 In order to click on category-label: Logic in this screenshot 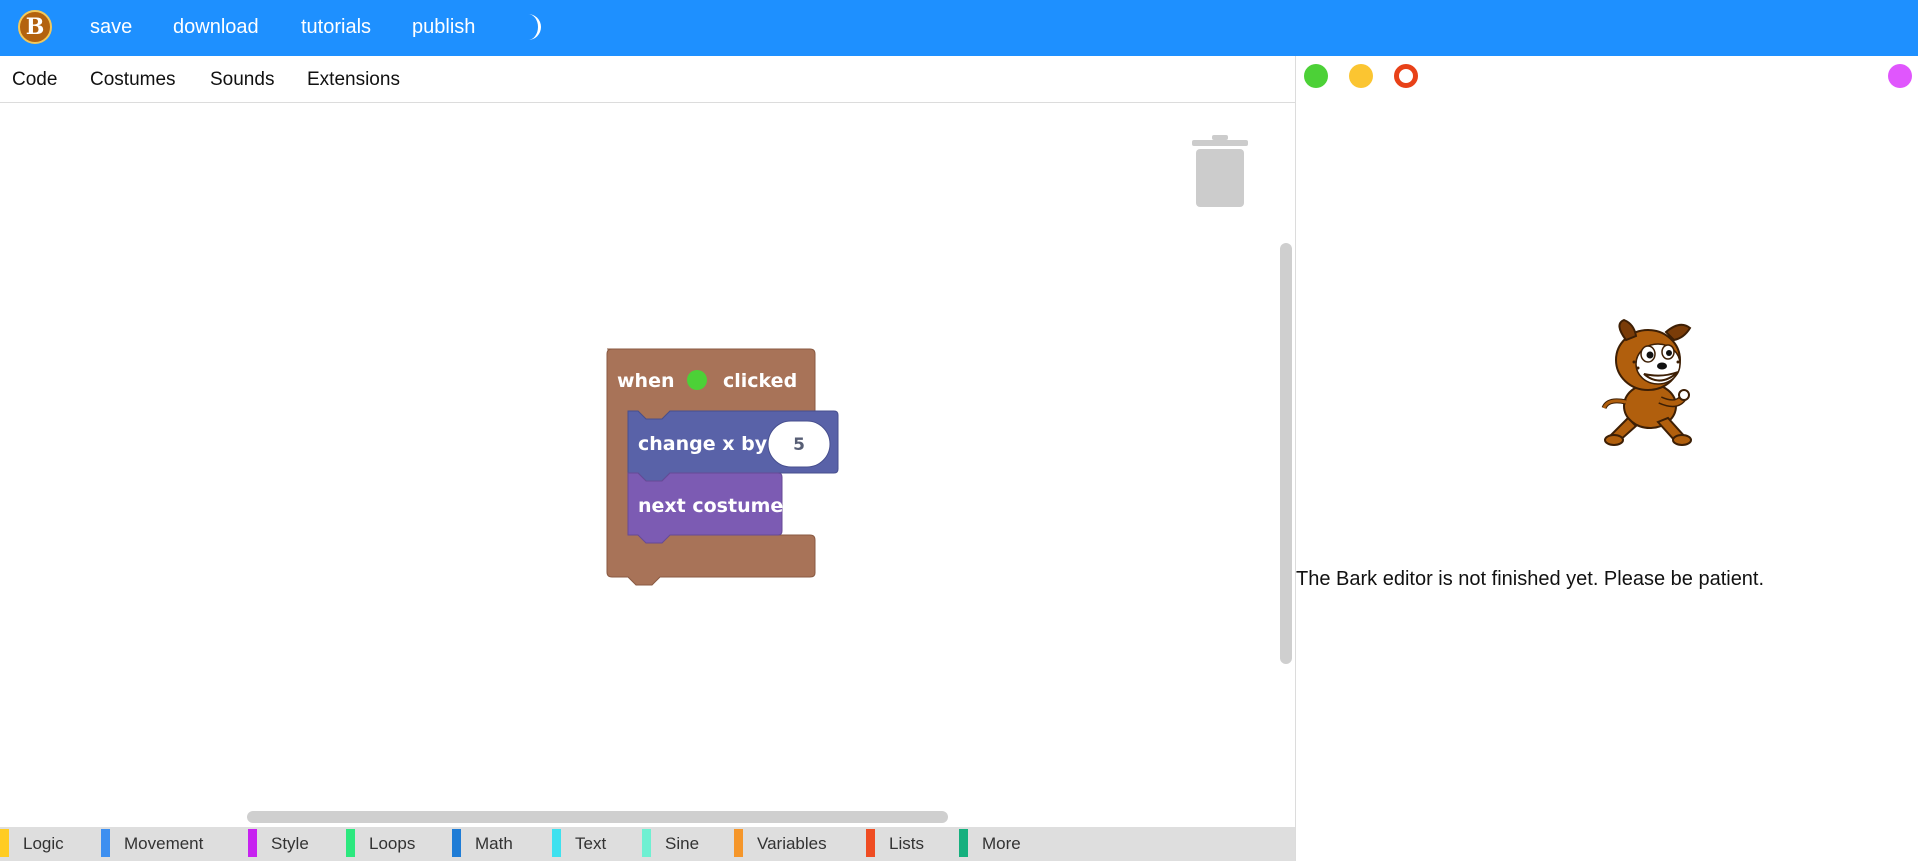, I will do `click(43, 843)`.